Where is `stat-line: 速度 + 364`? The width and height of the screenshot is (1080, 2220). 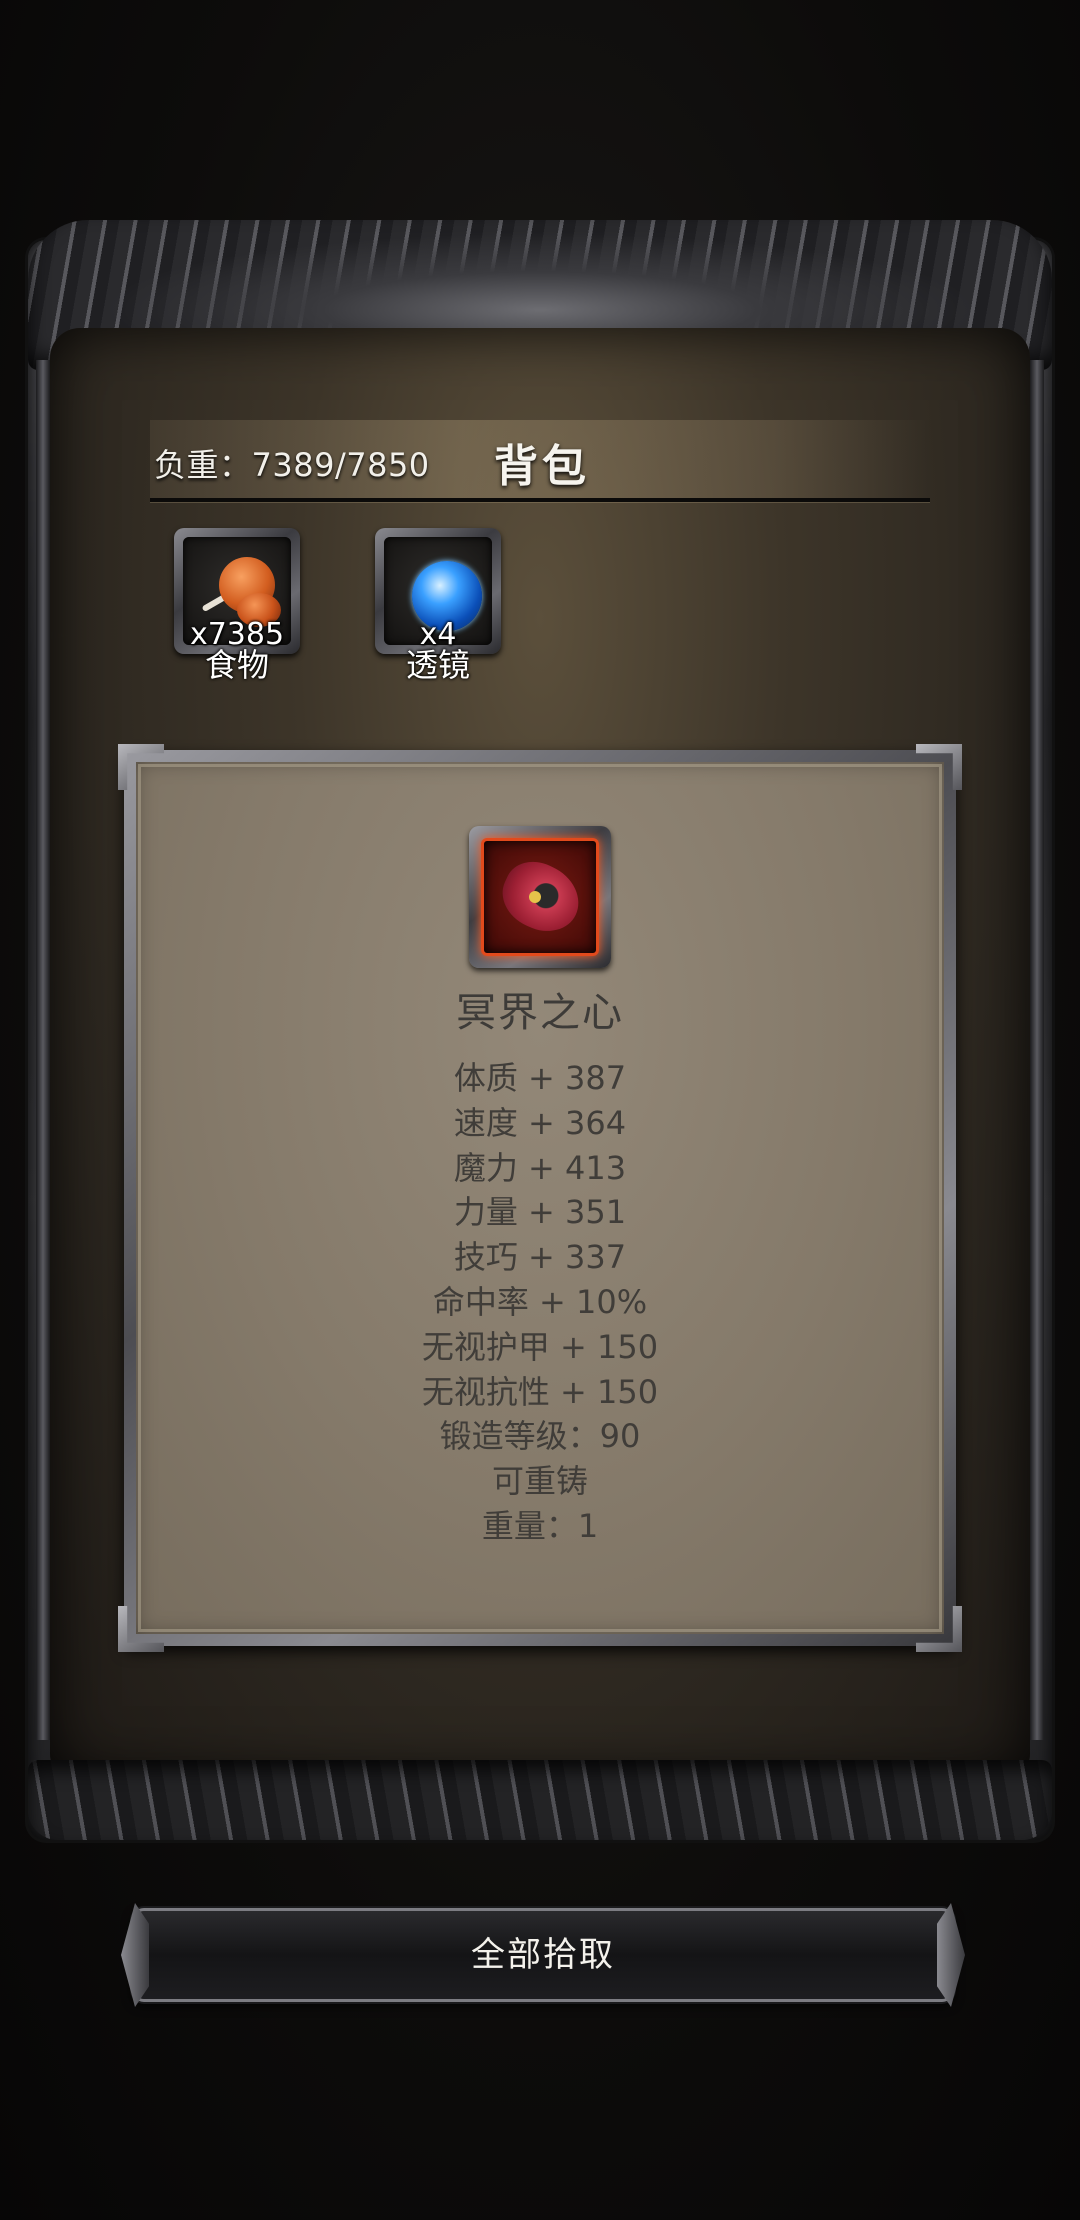
stat-line: 速度 + 364 is located at coordinates (540, 1122).